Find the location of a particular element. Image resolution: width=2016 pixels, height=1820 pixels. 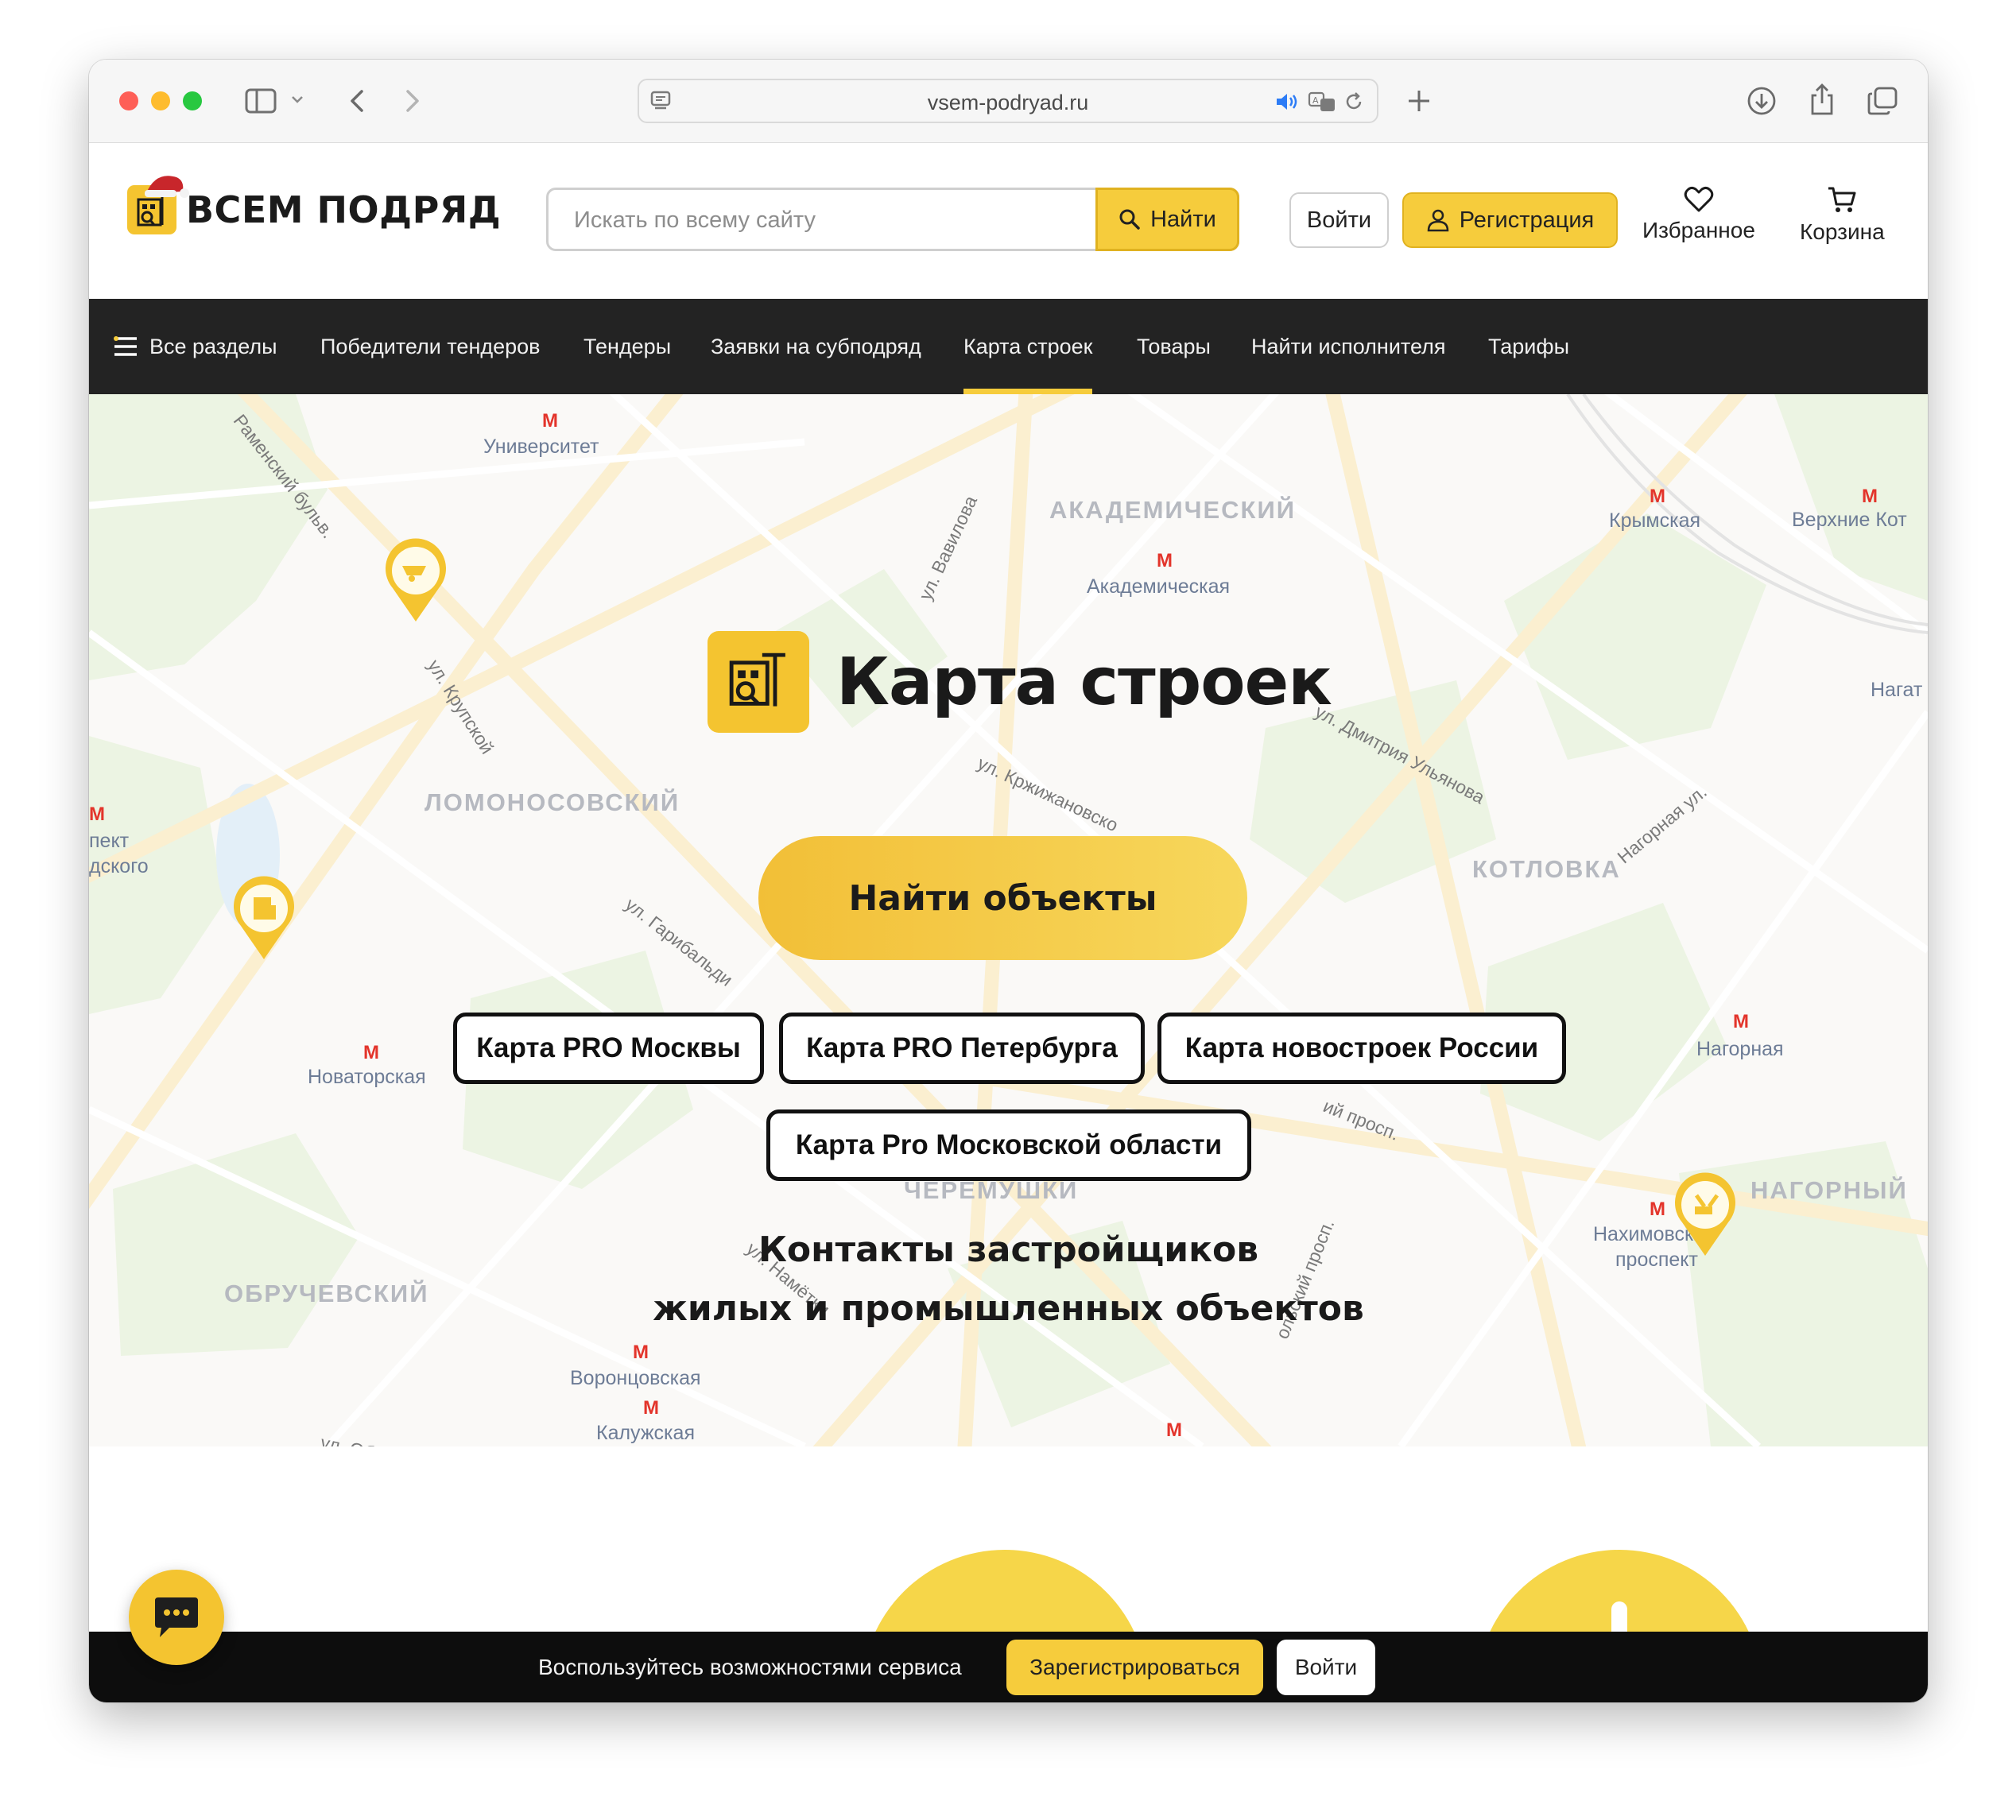

translate-icon: A is located at coordinates (1323, 102).